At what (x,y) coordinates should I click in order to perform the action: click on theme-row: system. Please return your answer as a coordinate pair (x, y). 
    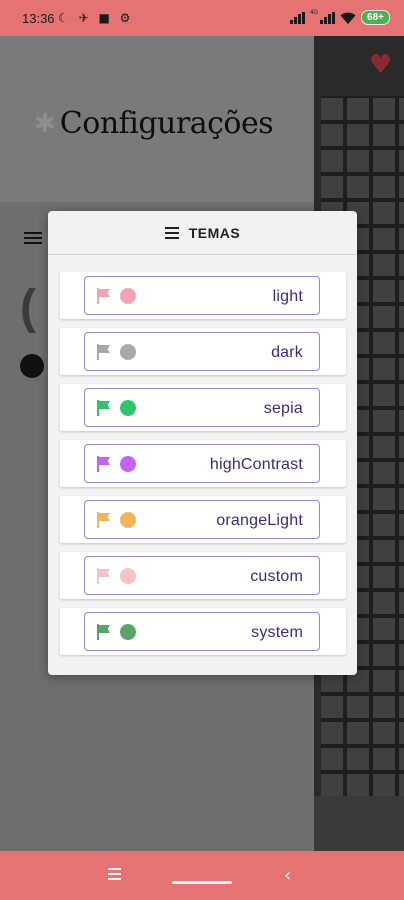
    Looking at the image, I should click on (203, 631).